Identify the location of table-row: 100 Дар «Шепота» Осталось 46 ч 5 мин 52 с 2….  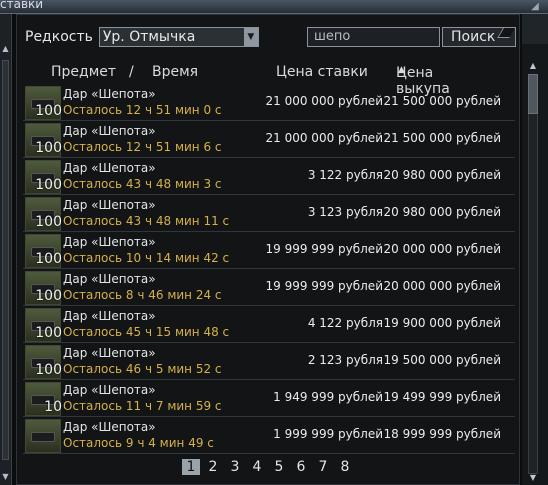
(269, 362).